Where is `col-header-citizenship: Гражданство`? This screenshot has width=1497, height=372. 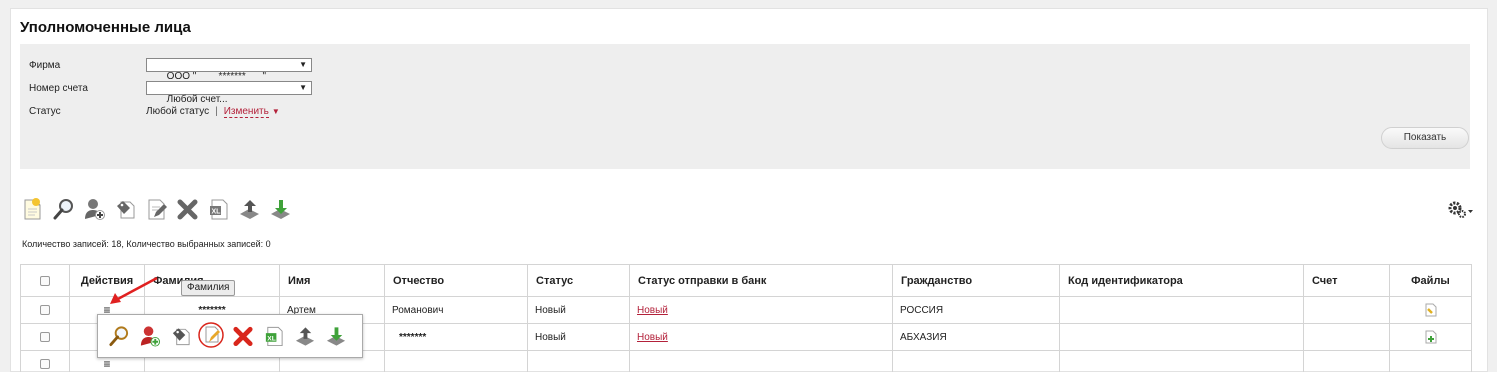 col-header-citizenship: Гражданство is located at coordinates (976, 280).